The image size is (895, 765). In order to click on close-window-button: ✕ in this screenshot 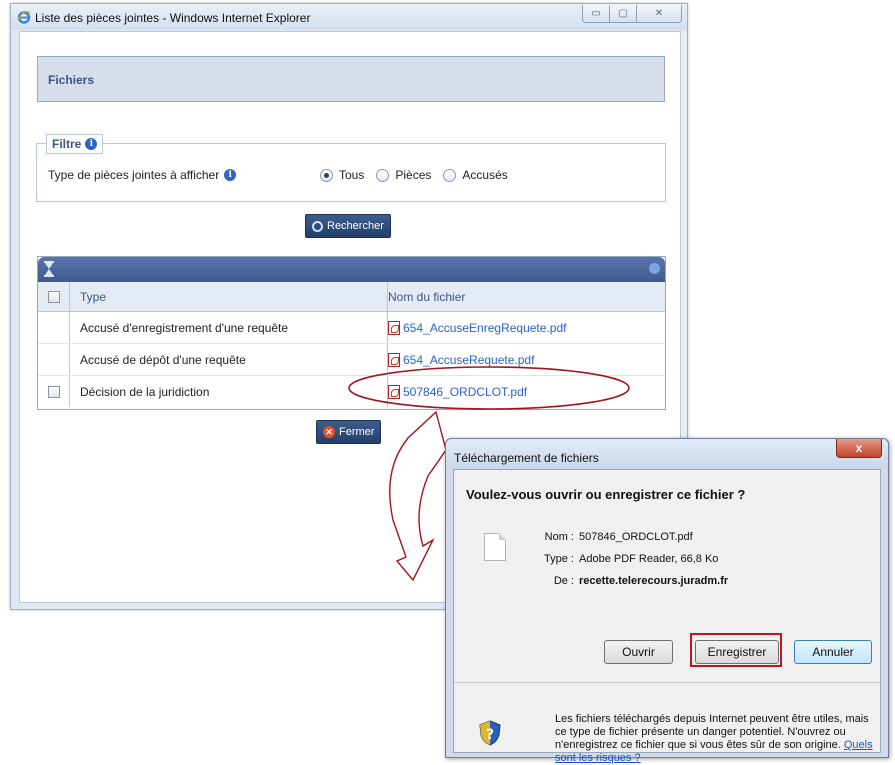, I will do `click(659, 14)`.